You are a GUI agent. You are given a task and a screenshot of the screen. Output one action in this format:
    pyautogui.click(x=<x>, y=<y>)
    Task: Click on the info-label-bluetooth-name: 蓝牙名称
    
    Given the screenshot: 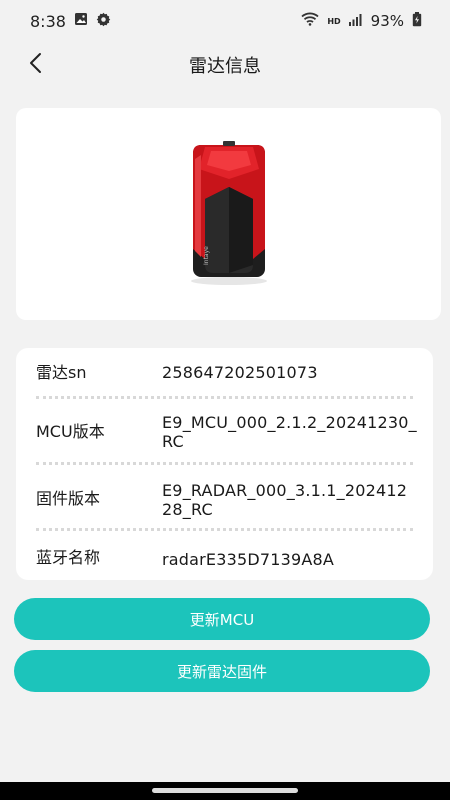 What is the action you would take?
    pyautogui.click(x=68, y=557)
    